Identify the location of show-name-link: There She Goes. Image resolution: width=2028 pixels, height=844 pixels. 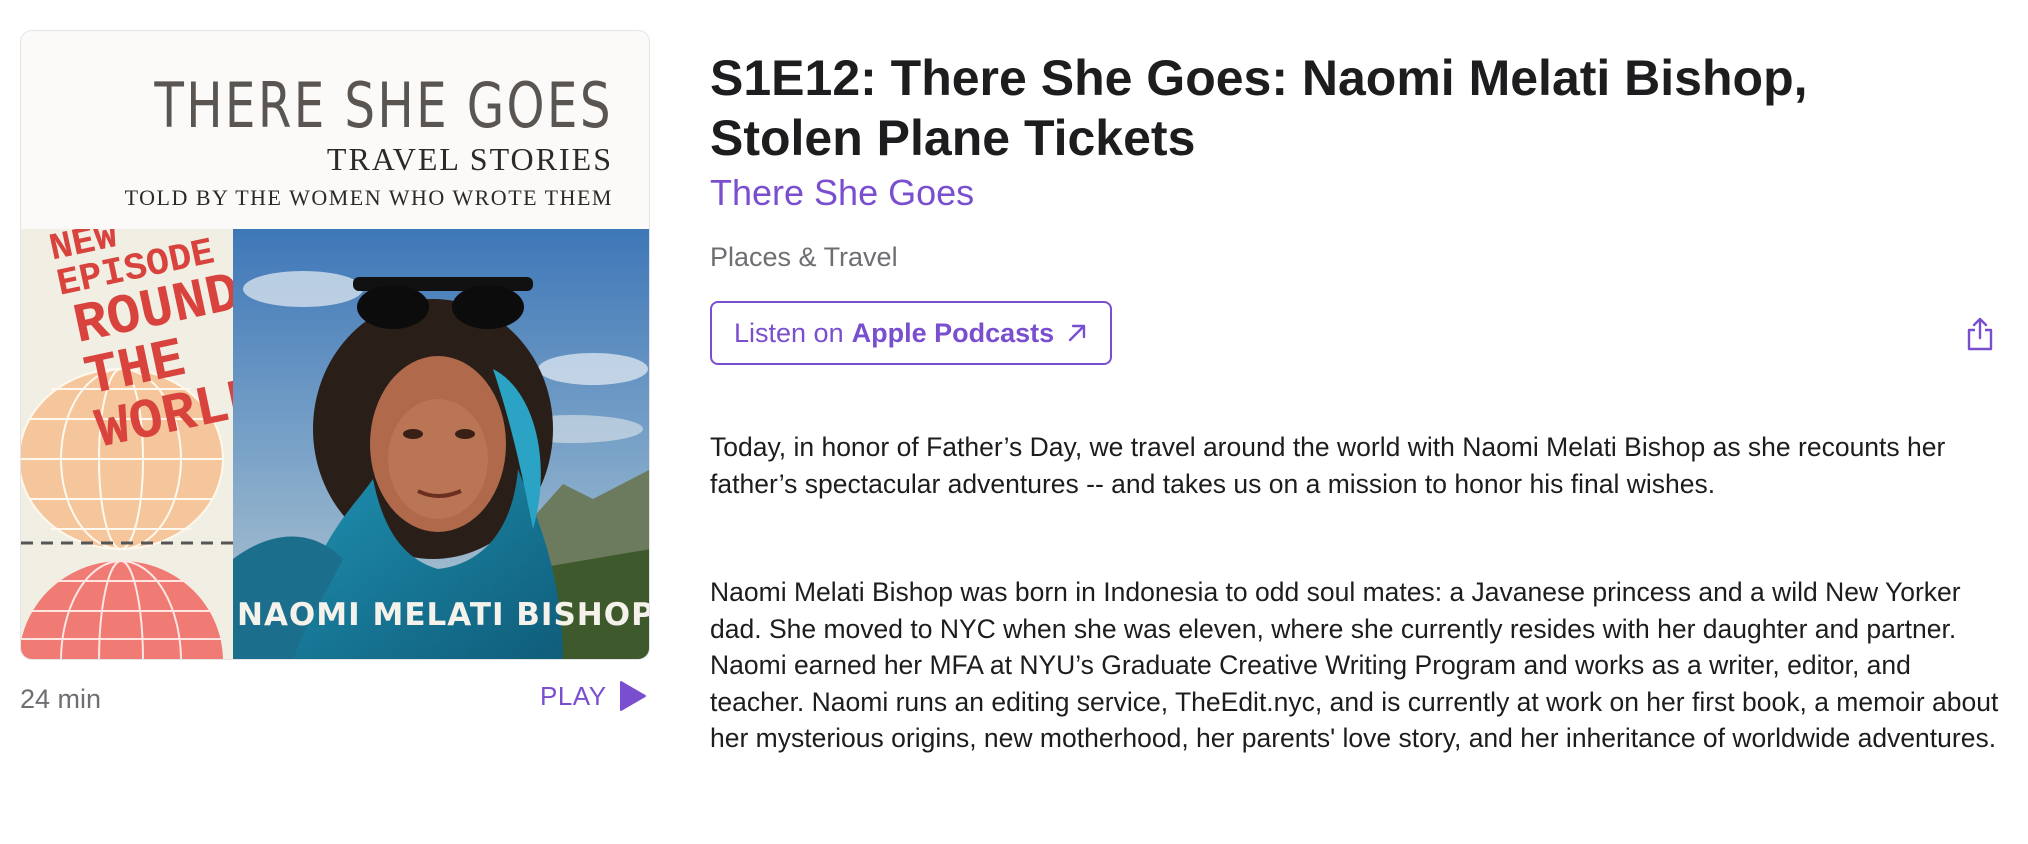
(1355, 193).